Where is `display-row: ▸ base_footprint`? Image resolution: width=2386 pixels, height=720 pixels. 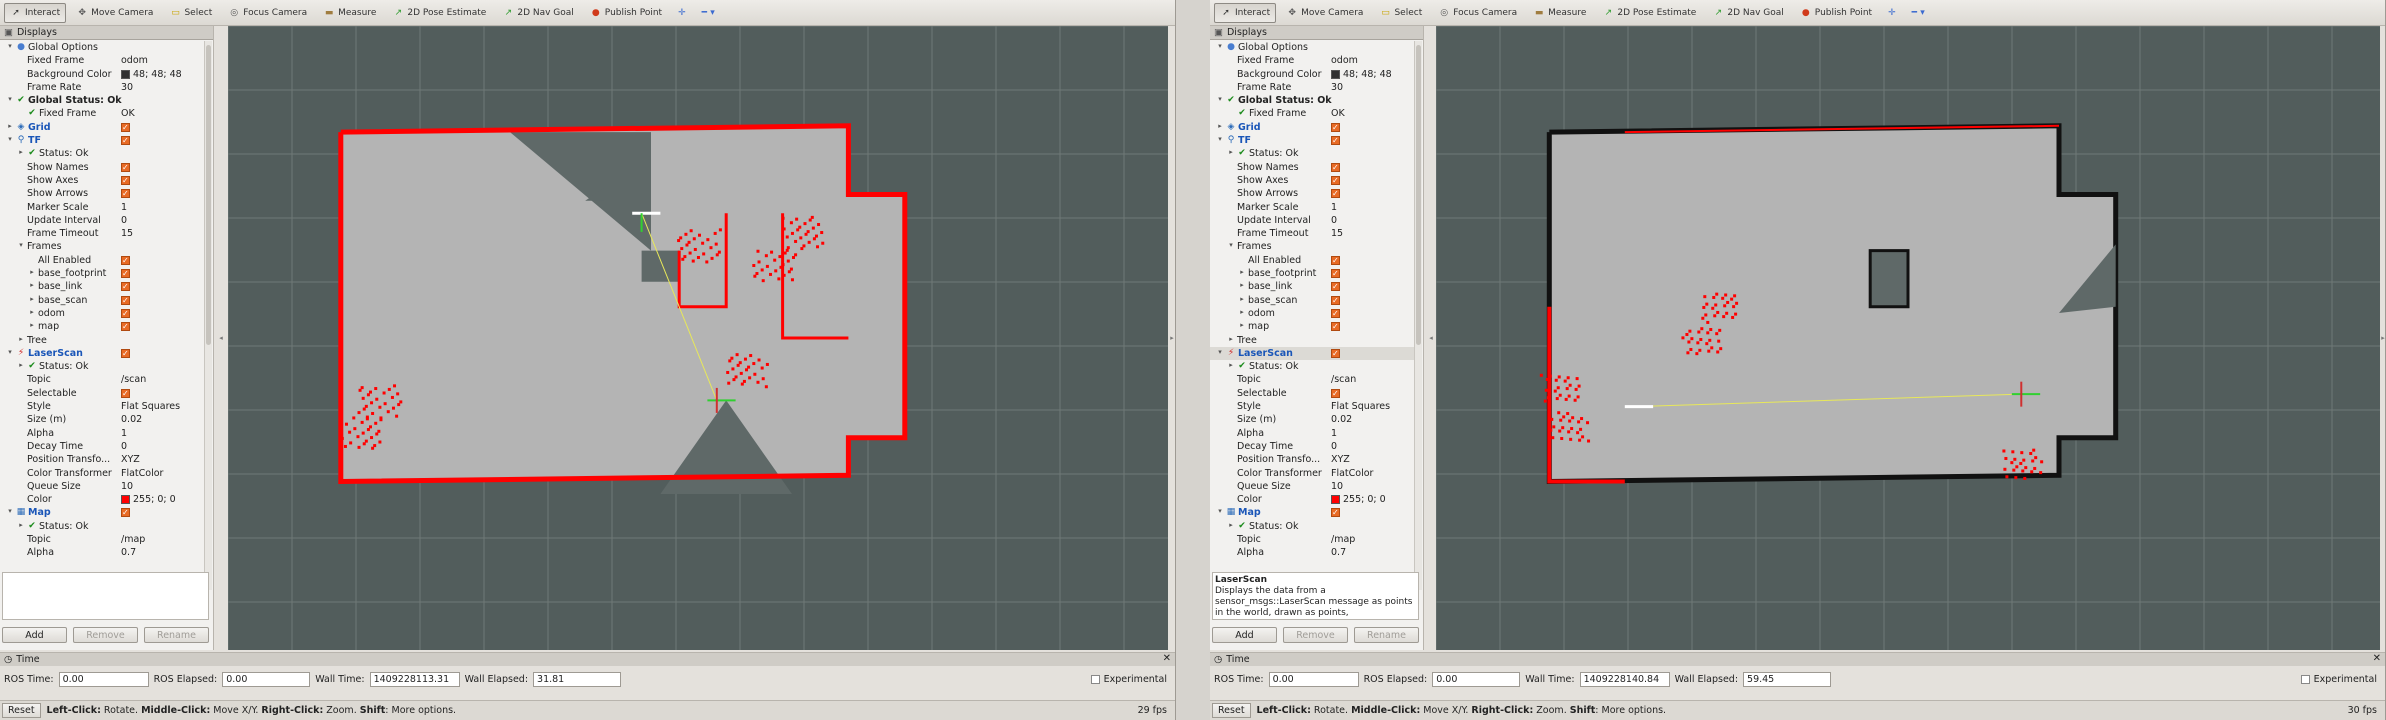
display-row: ▸ base_footprint is located at coordinates (1312, 273).